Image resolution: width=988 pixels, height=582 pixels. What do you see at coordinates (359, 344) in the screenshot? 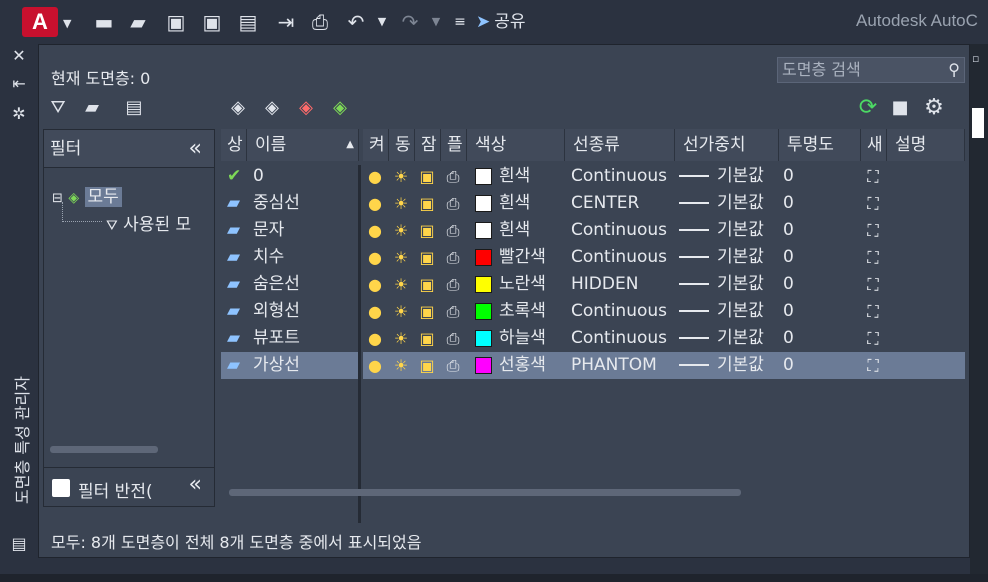
I see `column-splitter` at bounding box center [359, 344].